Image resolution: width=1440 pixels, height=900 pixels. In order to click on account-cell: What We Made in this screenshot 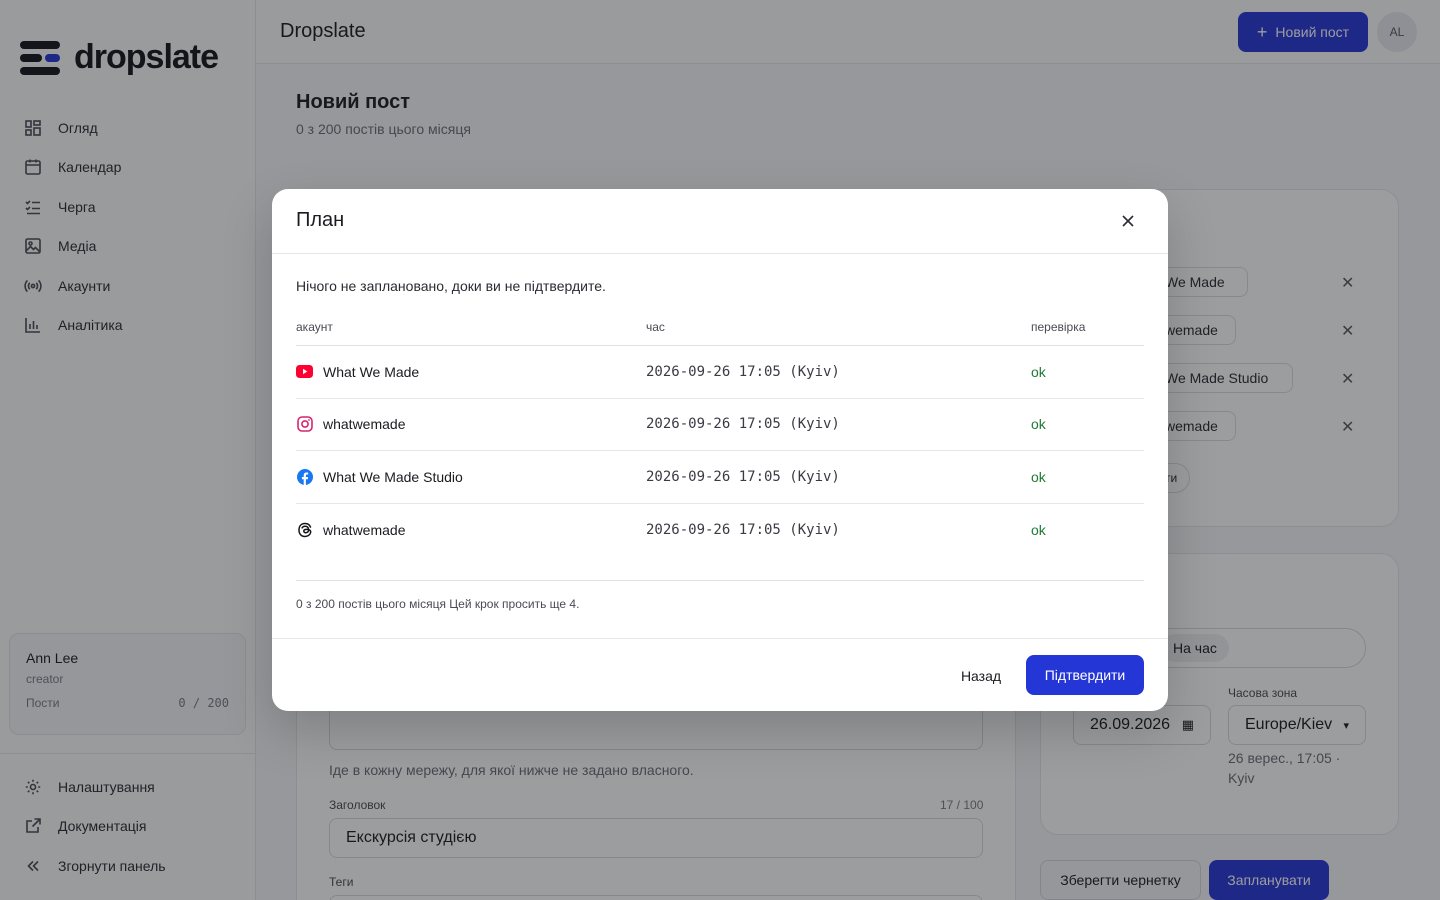, I will do `click(357, 372)`.